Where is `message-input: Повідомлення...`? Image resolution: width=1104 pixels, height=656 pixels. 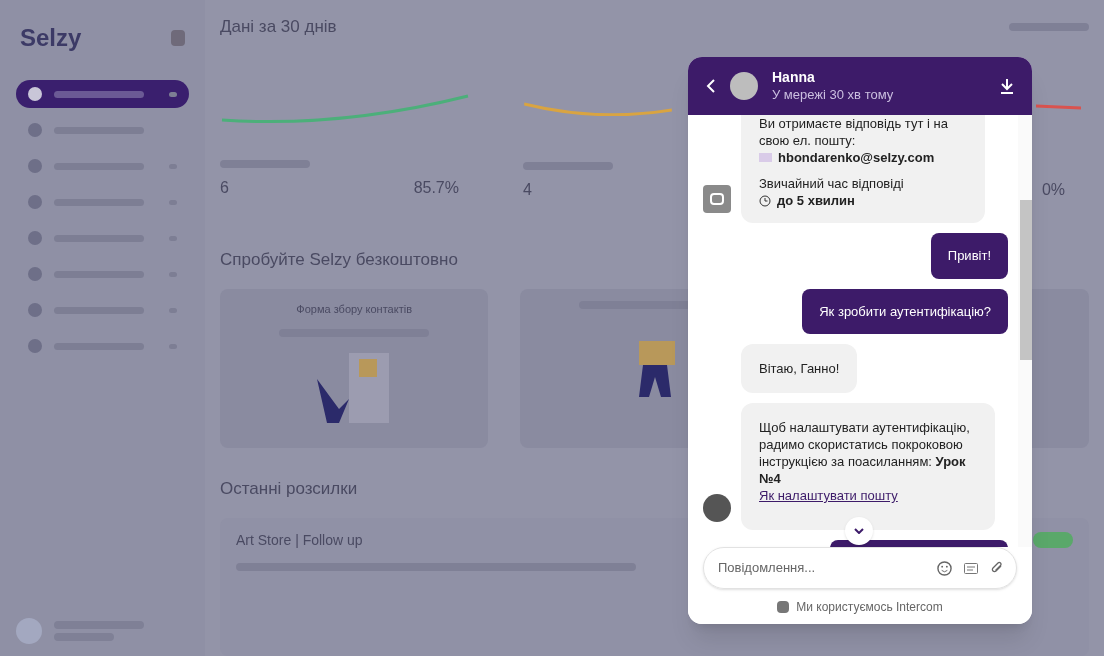
message-input: Повідомлення... is located at coordinates (821, 568).